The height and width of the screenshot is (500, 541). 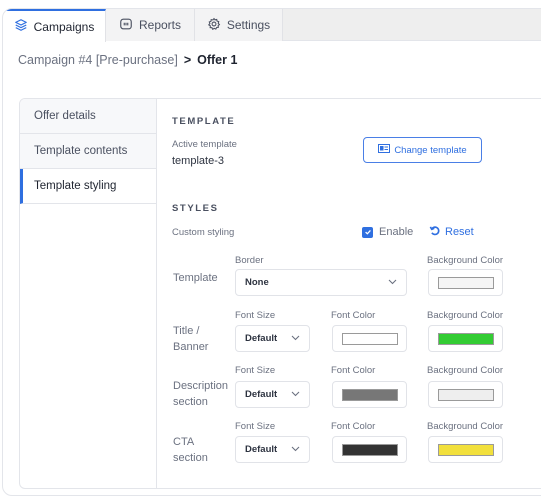 What do you see at coordinates (261, 394) in the screenshot?
I see `description-font-size-value: Default` at bounding box center [261, 394].